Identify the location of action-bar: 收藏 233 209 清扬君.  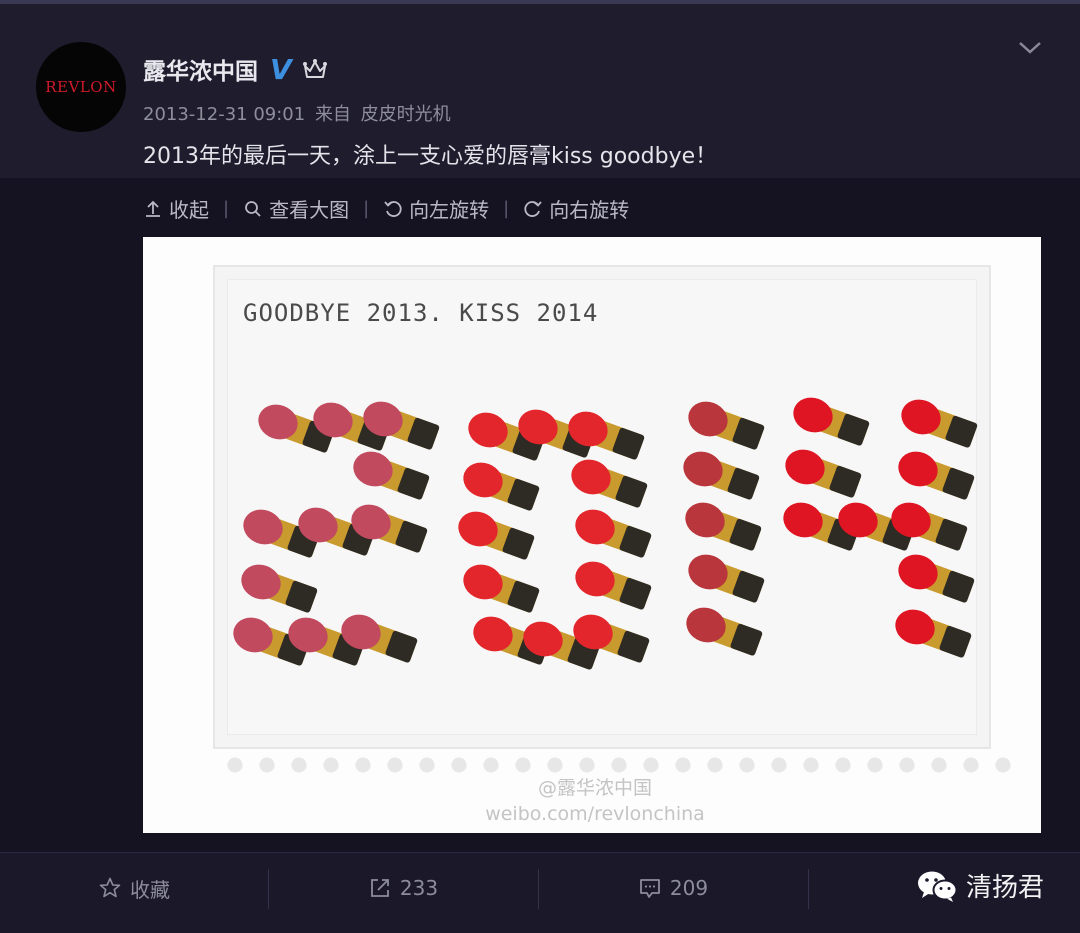
(540, 892).